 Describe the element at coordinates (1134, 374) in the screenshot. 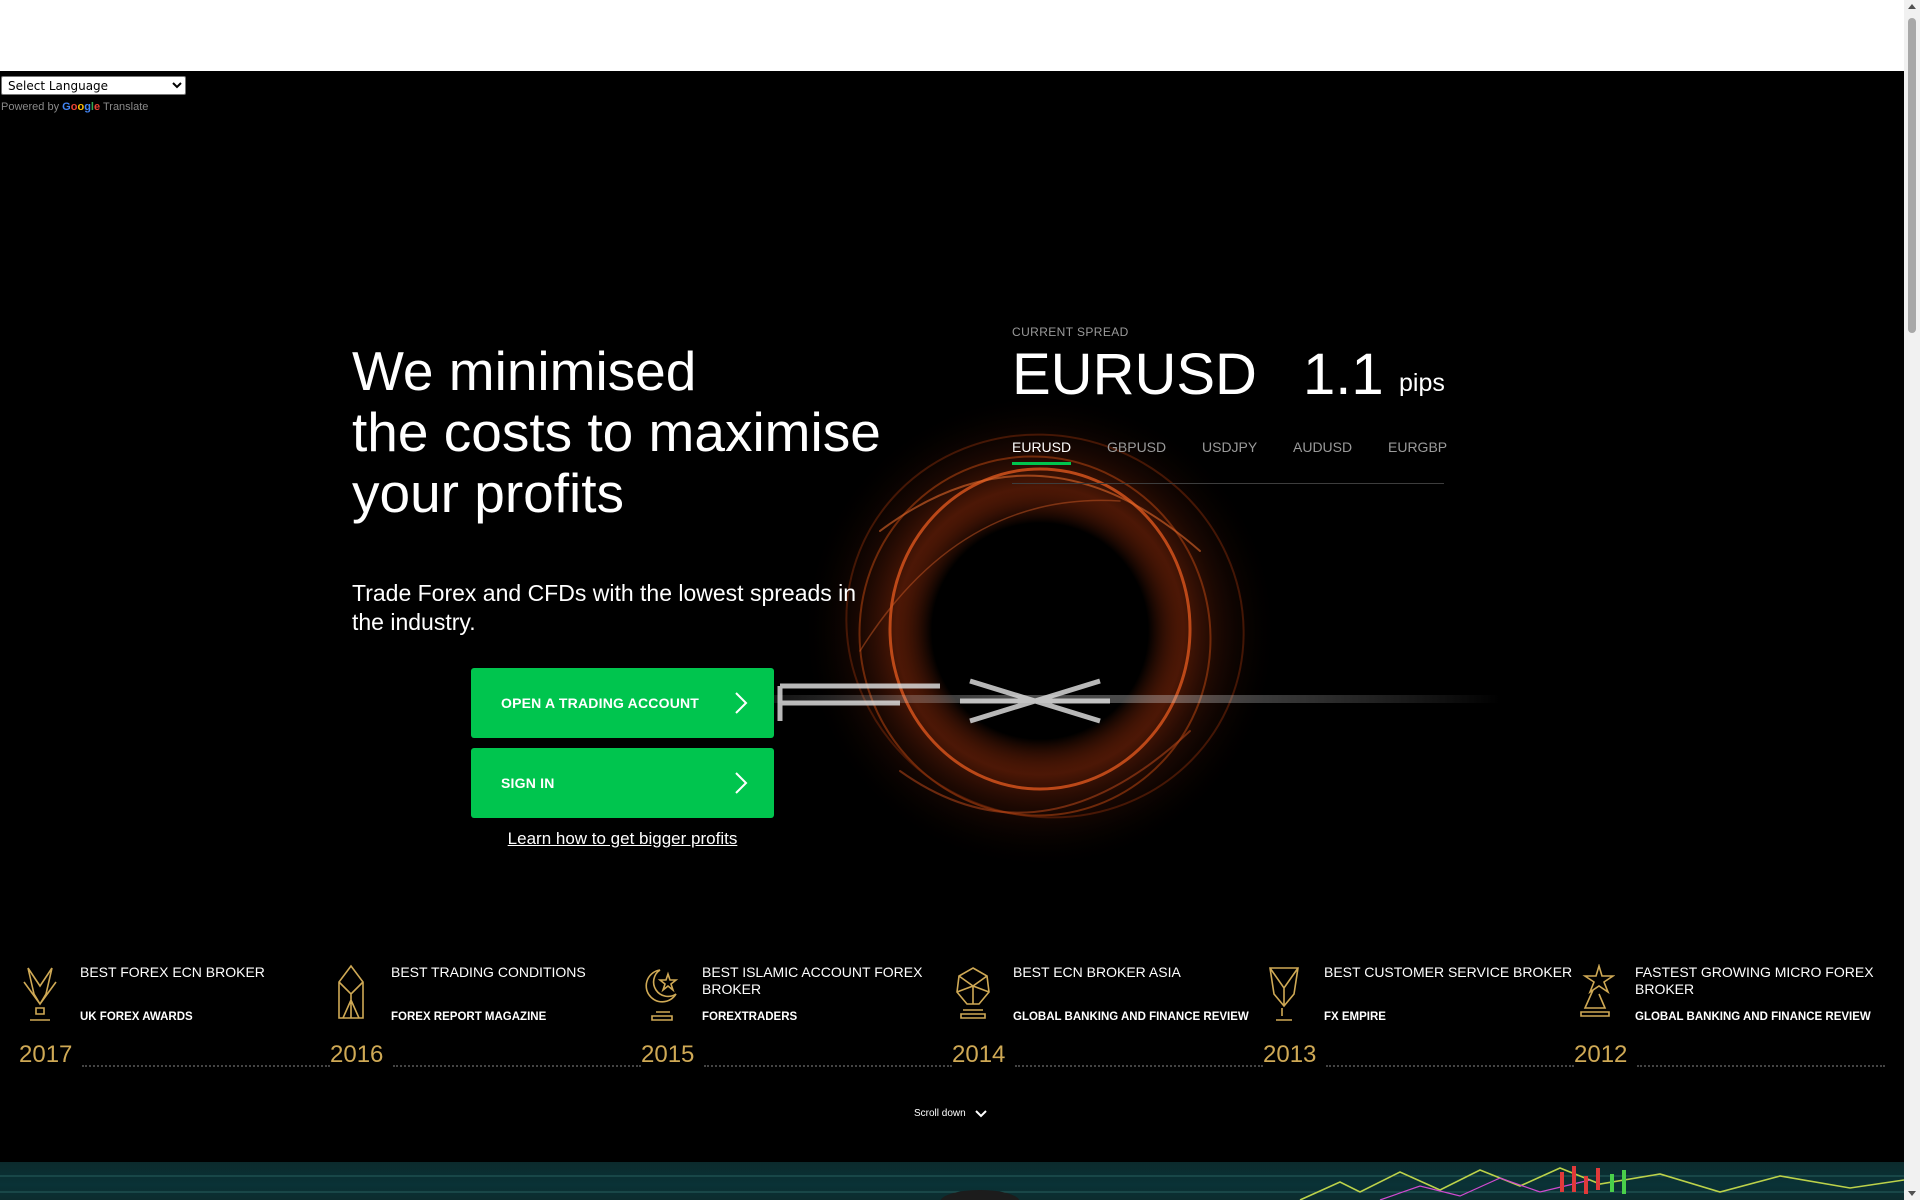

I see `spread-pair: EURUSD` at that location.